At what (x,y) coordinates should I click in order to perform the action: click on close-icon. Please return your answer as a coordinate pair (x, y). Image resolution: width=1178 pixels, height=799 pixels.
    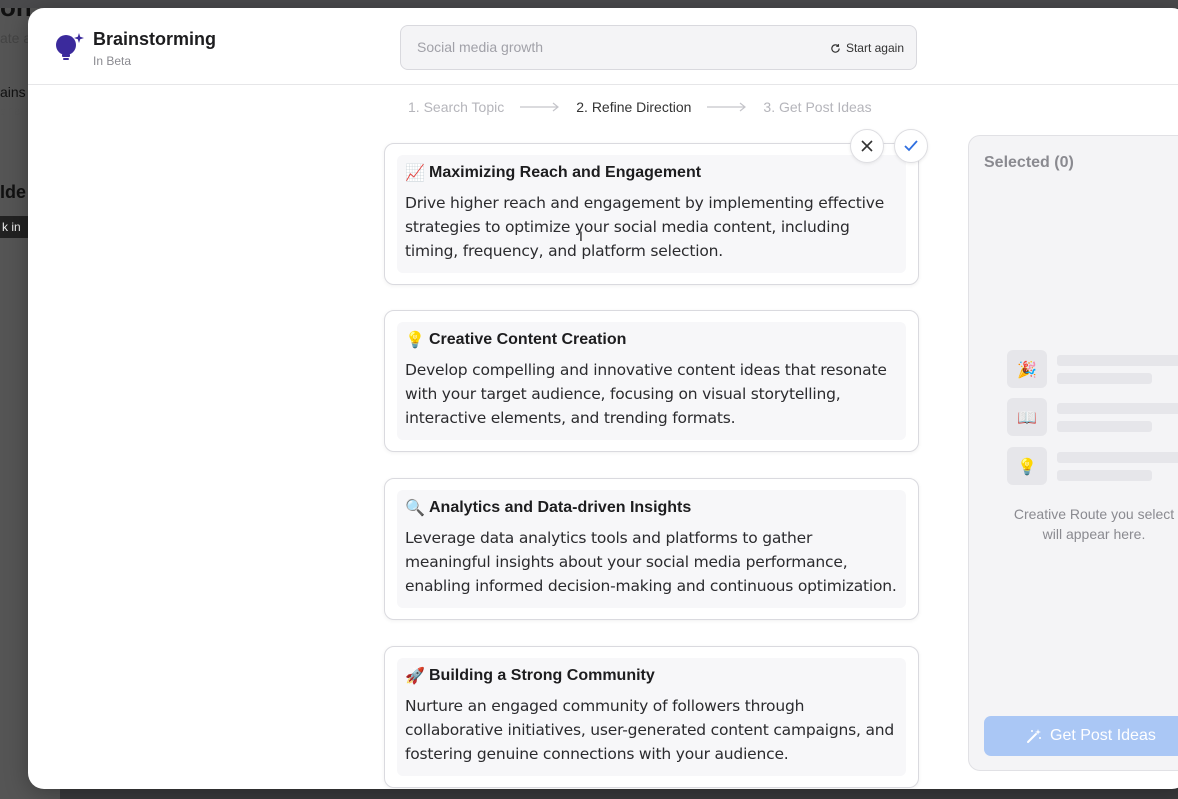
    Looking at the image, I should click on (867, 146).